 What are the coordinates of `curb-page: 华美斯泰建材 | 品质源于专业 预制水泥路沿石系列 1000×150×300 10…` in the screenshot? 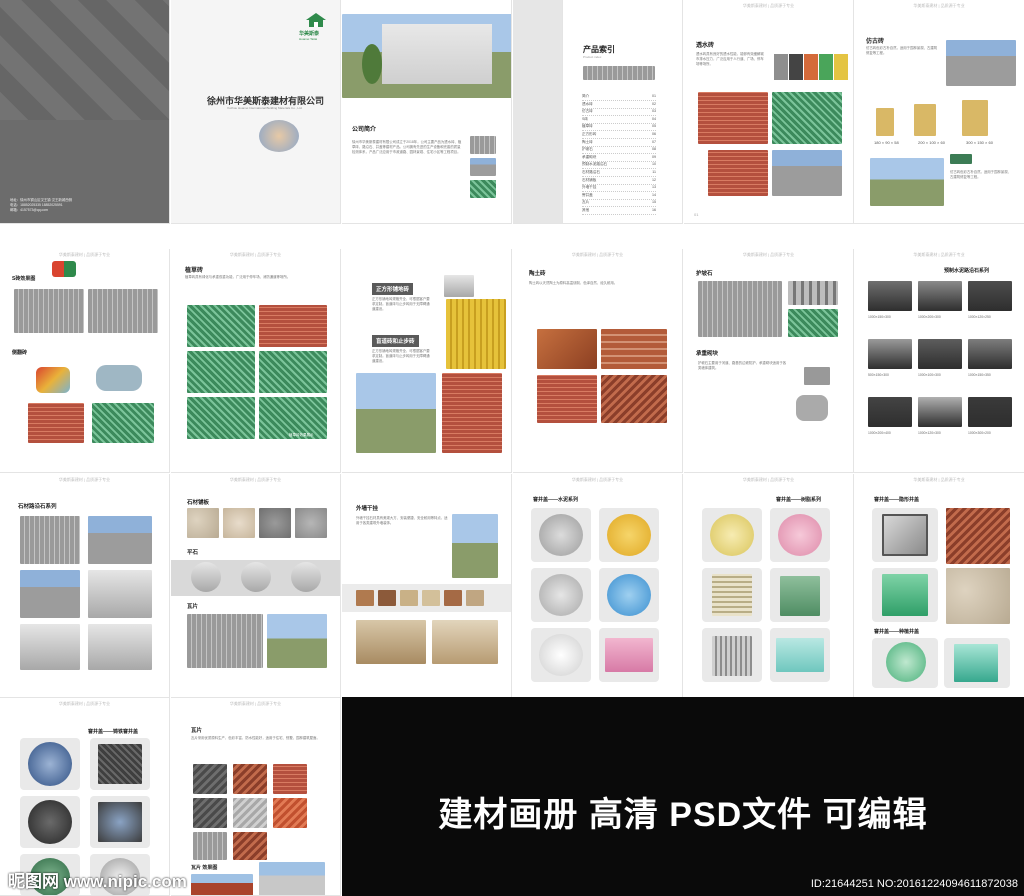 It's located at (939, 361).